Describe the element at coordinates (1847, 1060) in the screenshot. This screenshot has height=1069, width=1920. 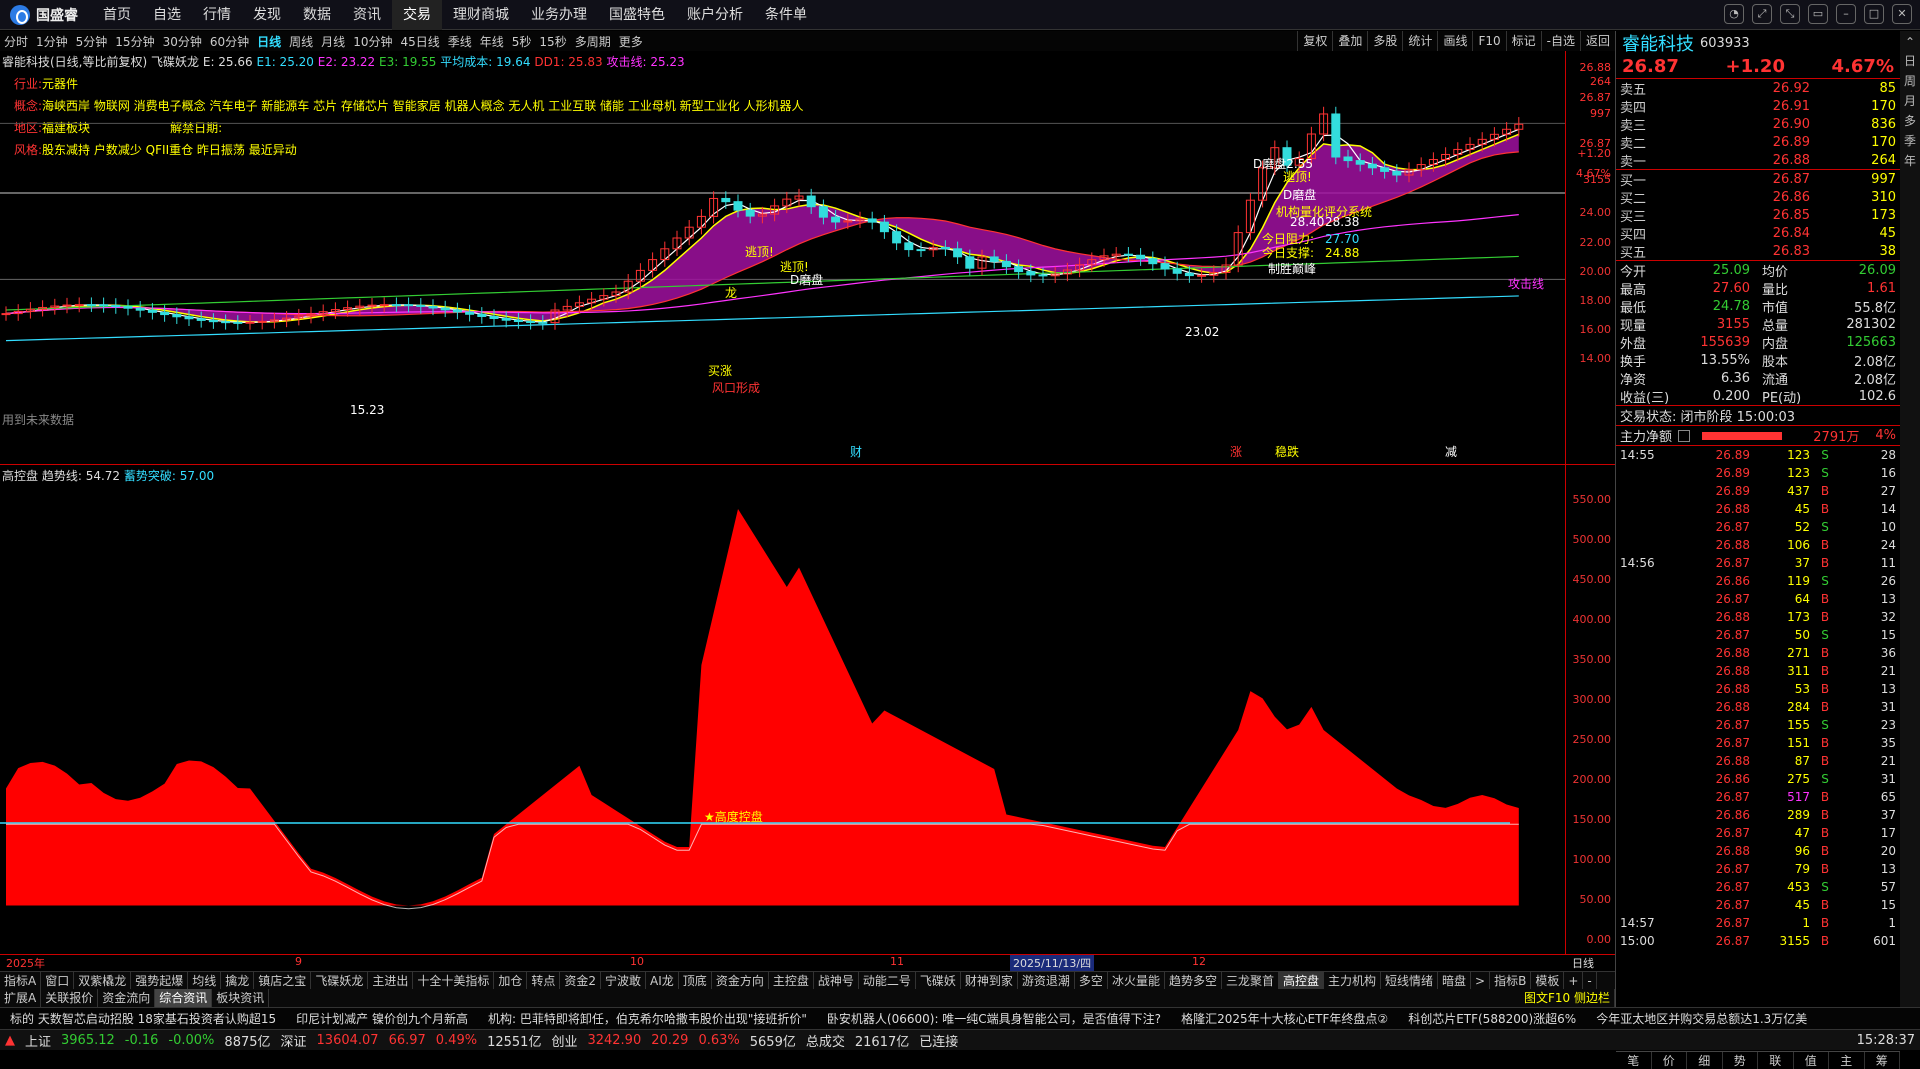
I see `panel-tab-6: 主` at that location.